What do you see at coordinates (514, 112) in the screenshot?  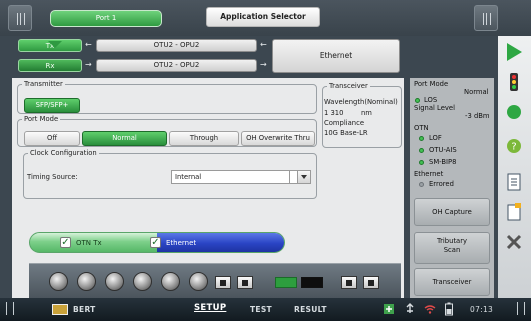 I see `record-icon` at bounding box center [514, 112].